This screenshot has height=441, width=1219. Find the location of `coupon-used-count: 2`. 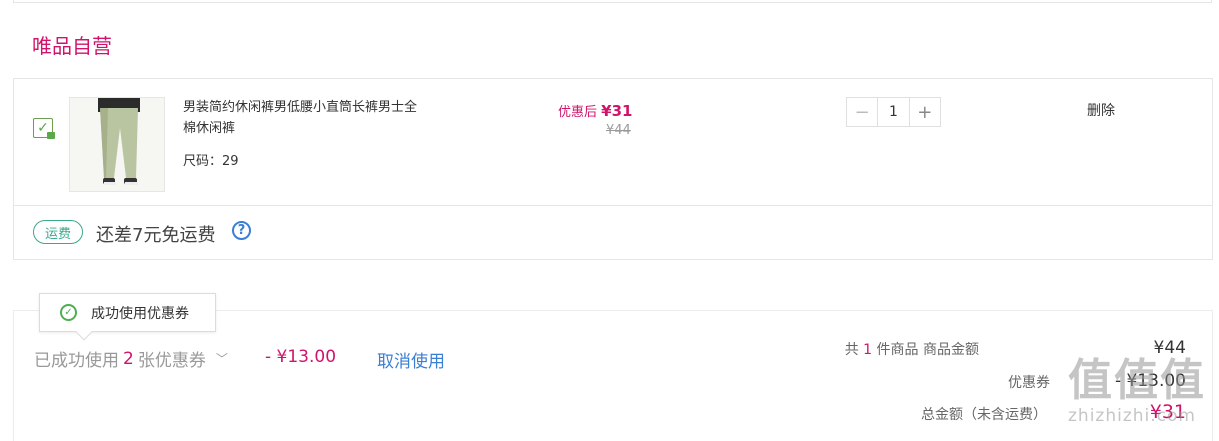

coupon-used-count: 2 is located at coordinates (128, 358).